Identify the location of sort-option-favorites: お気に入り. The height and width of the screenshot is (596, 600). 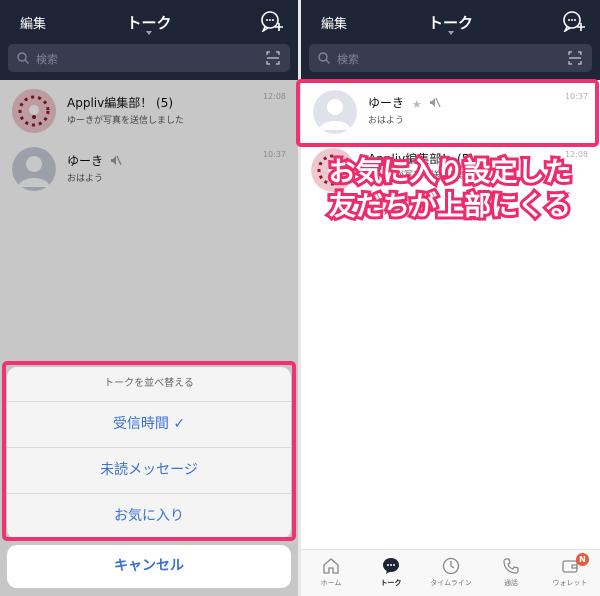
(149, 516).